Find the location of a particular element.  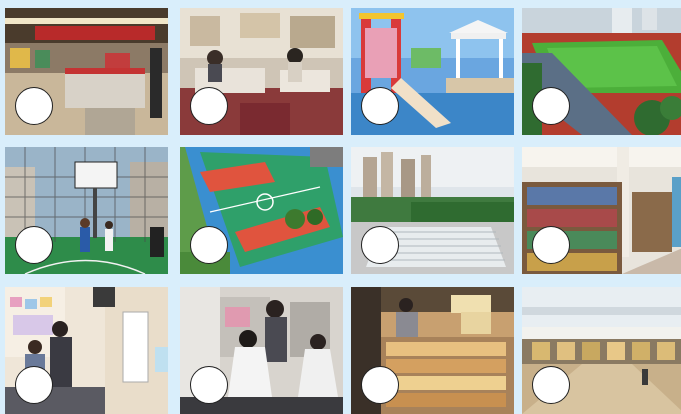

picture-tile-library is located at coordinates (601, 210).